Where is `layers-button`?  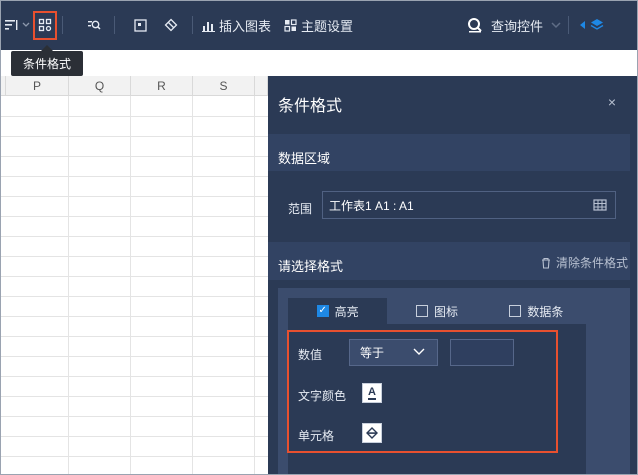
layers-button is located at coordinates (592, 25).